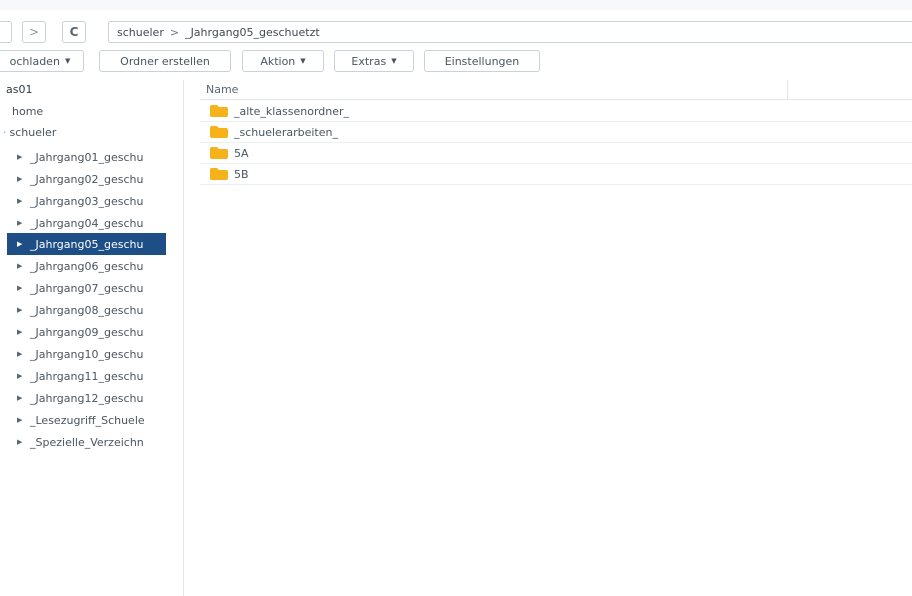 The height and width of the screenshot is (596, 912). Describe the element at coordinates (6, 32) in the screenshot. I see `back-button` at that location.